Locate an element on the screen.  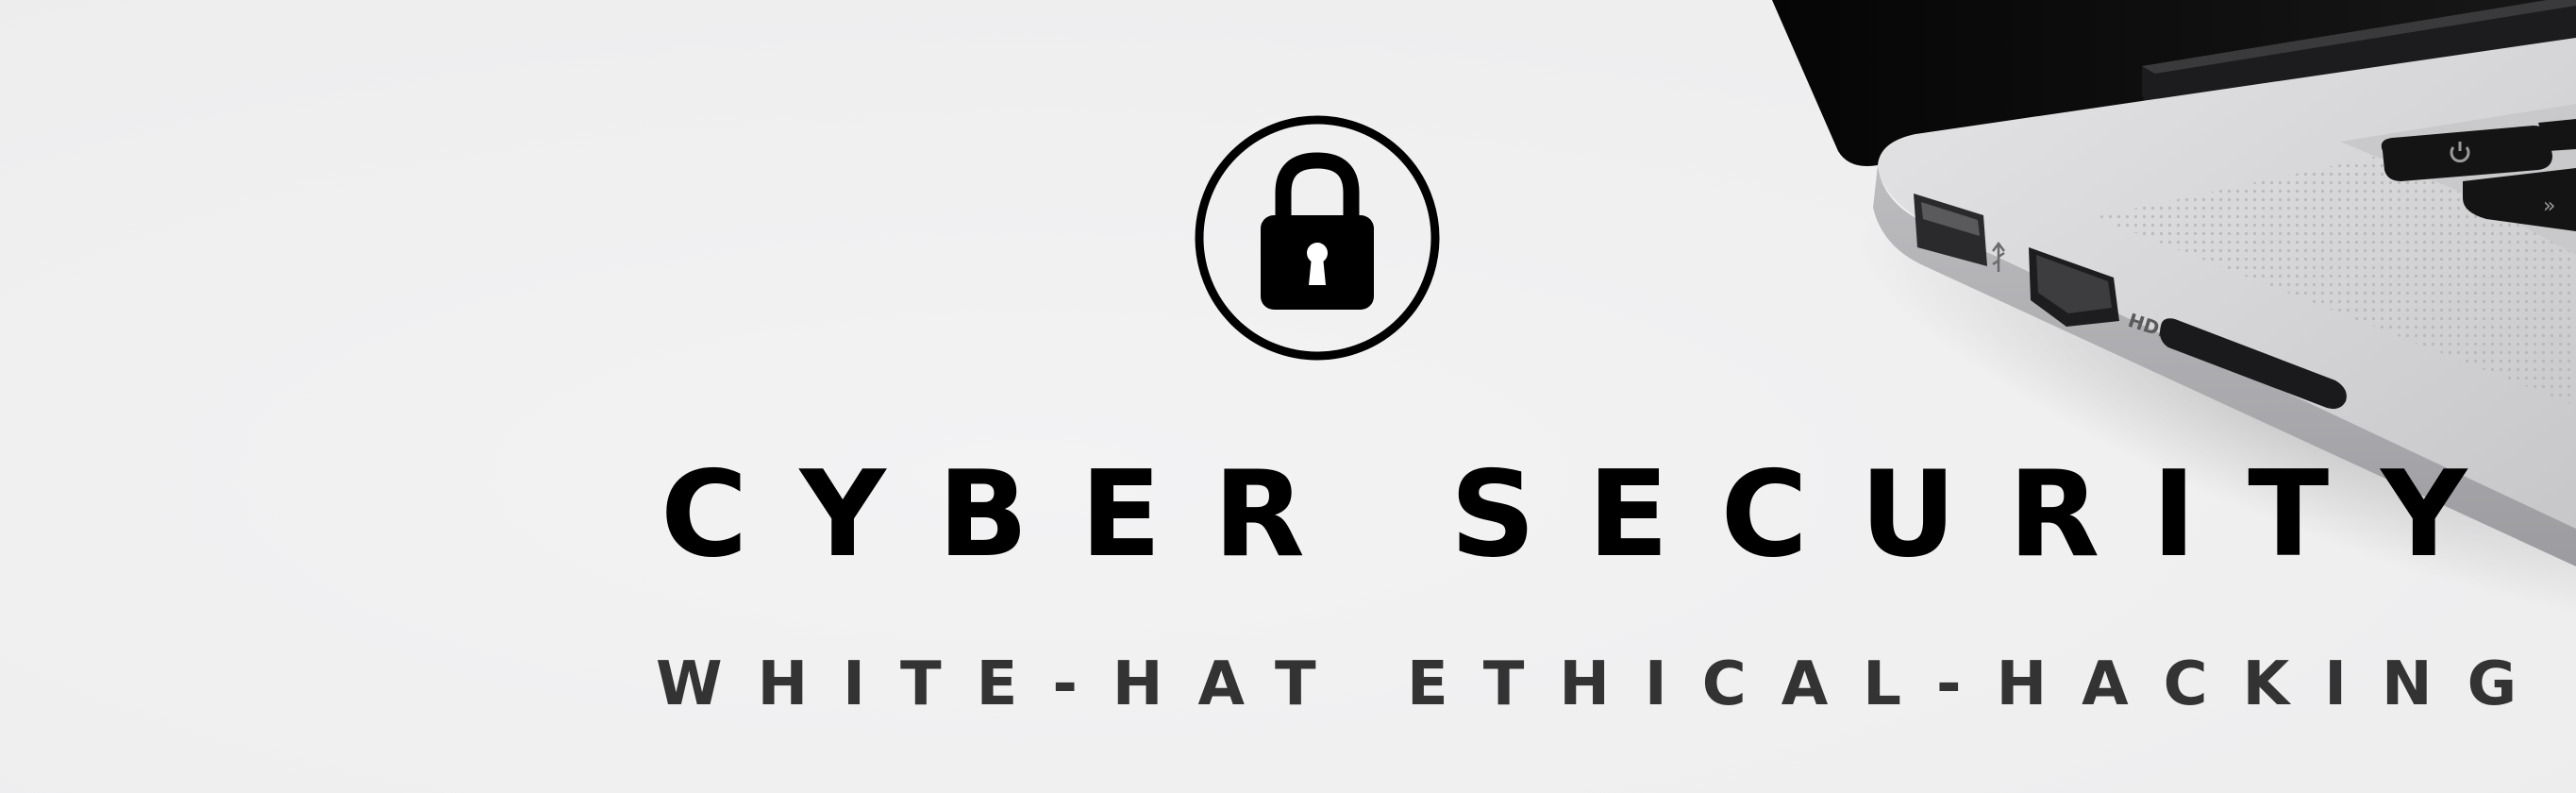
banner-title: CYBER SECURITY is located at coordinates (1590, 514).